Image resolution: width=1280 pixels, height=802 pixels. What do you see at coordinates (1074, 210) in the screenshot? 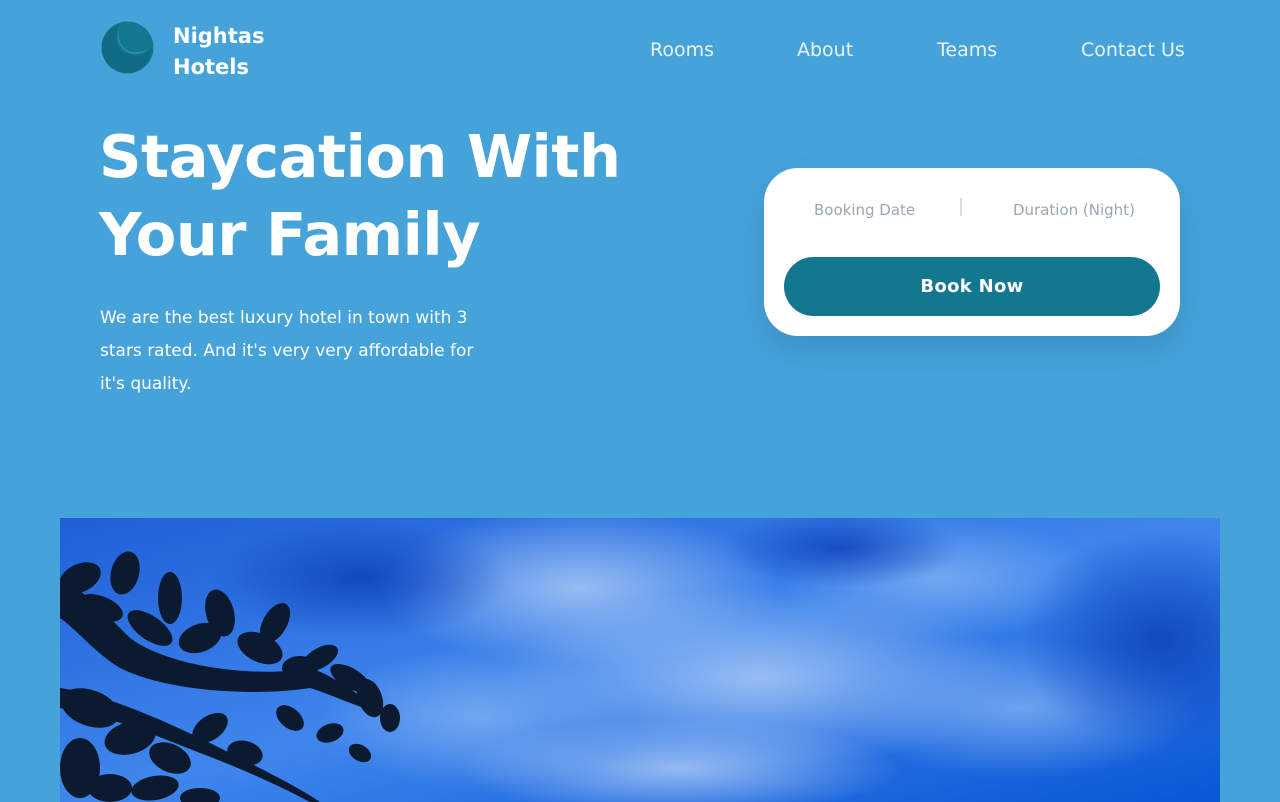
I see `duration-field: Duration (Night)` at bounding box center [1074, 210].